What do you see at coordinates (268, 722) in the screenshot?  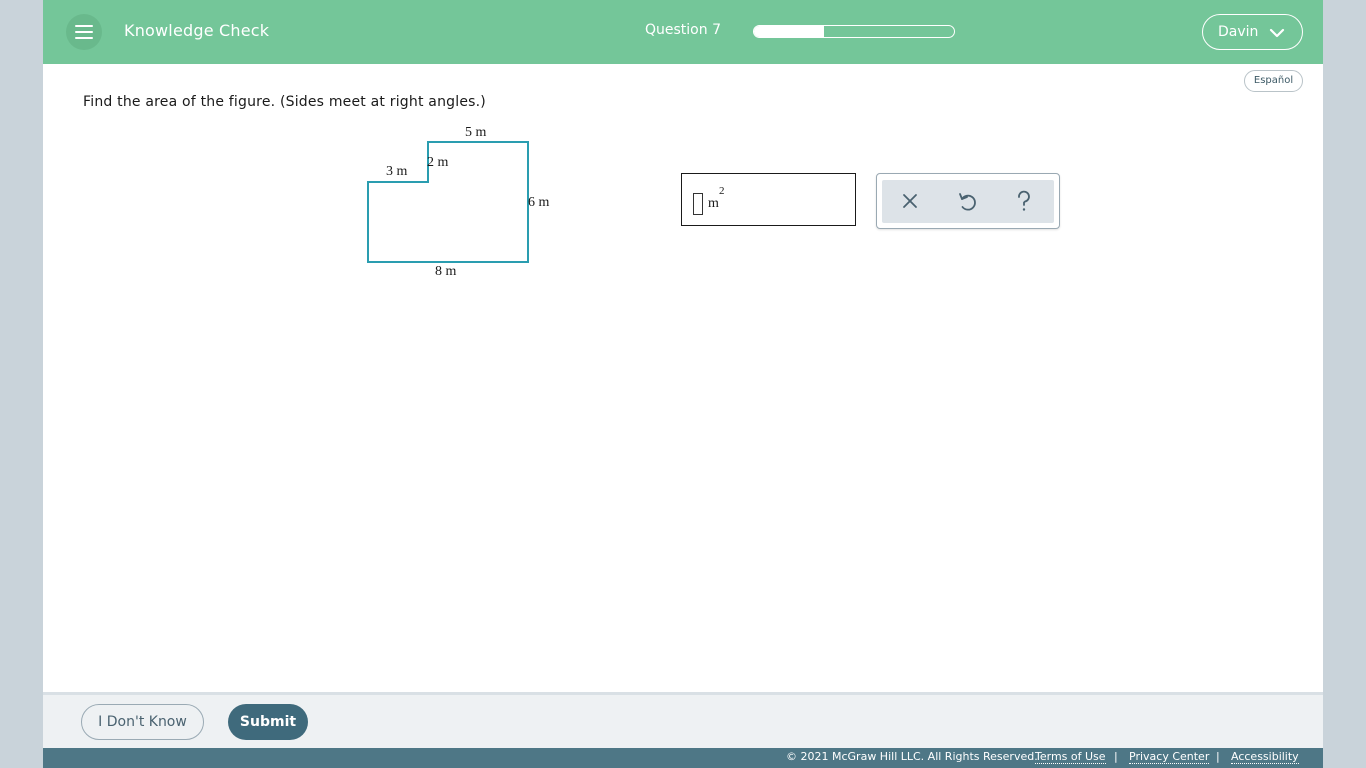 I see `submit-button: Submit` at bounding box center [268, 722].